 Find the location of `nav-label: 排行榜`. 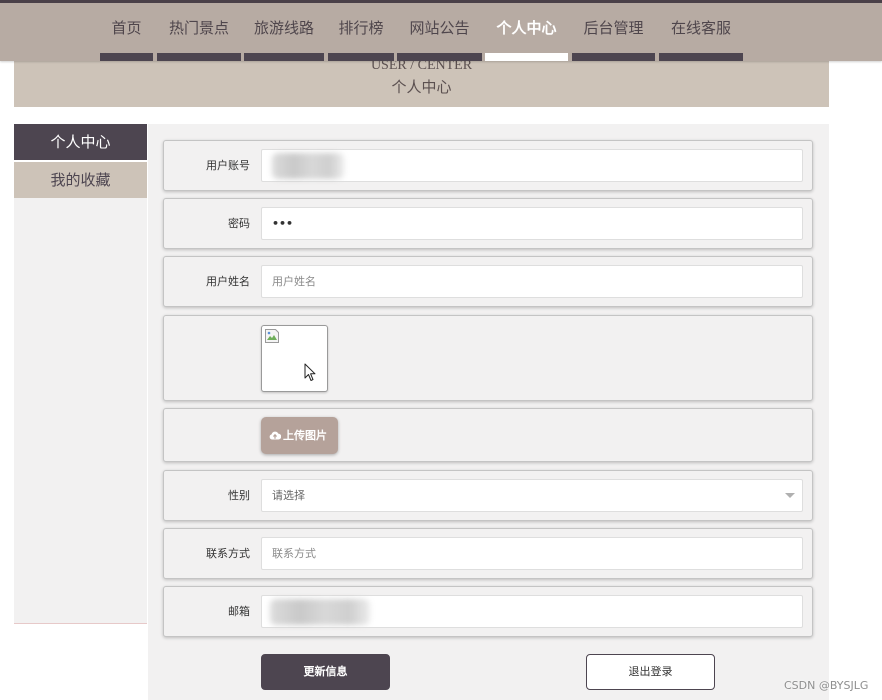

nav-label: 排行榜 is located at coordinates (361, 28).